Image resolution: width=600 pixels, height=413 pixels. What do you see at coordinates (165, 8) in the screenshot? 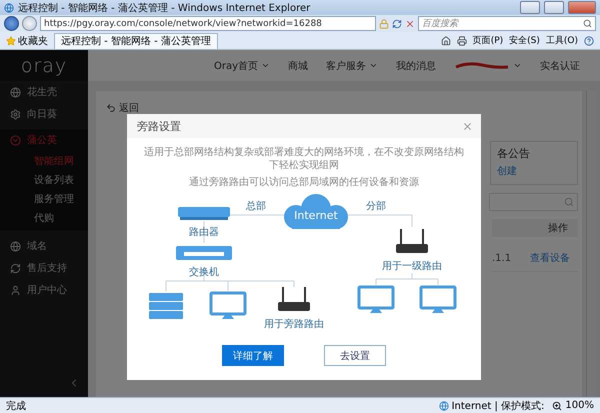
I see `window-title: 远程控制 - 智能网络 - 蒲公英管理 - Windows Internet Explorer` at bounding box center [165, 8].